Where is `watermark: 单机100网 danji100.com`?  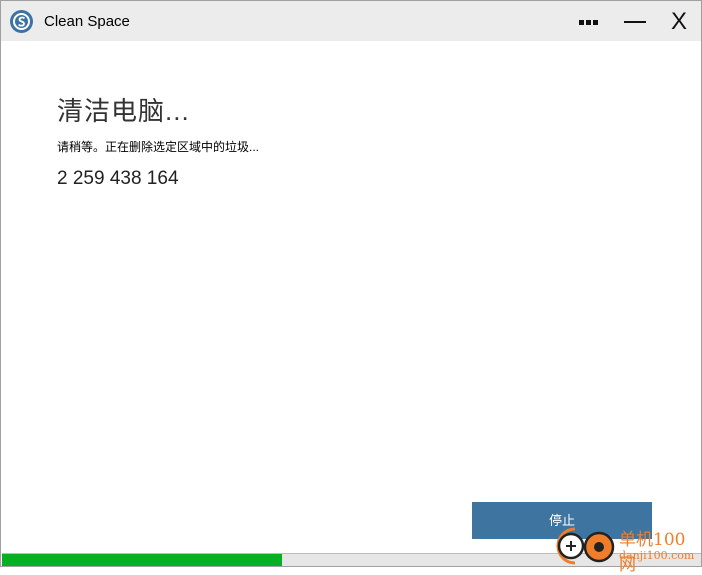
watermark: 单机100网 danji100.com is located at coordinates (627, 550).